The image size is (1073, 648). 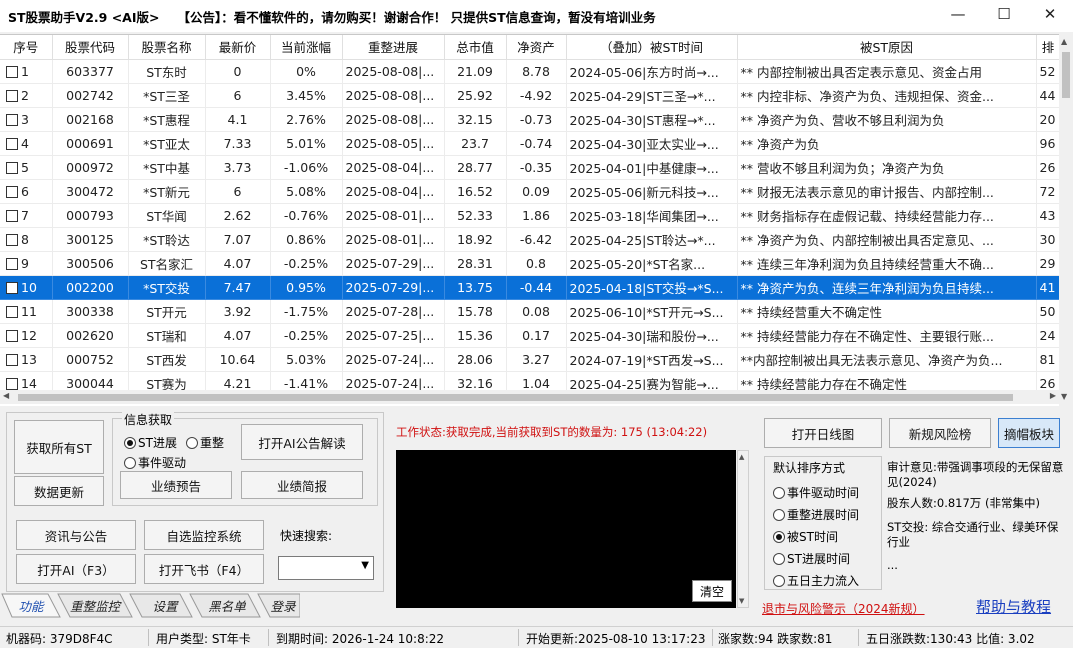 I want to click on table-cell: 5.03%, so click(x=306, y=359).